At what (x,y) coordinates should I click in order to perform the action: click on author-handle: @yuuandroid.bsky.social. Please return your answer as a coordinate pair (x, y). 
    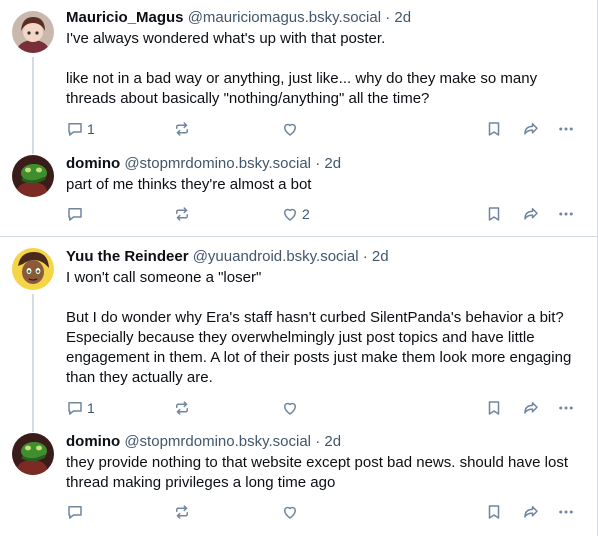
    Looking at the image, I should click on (276, 256).